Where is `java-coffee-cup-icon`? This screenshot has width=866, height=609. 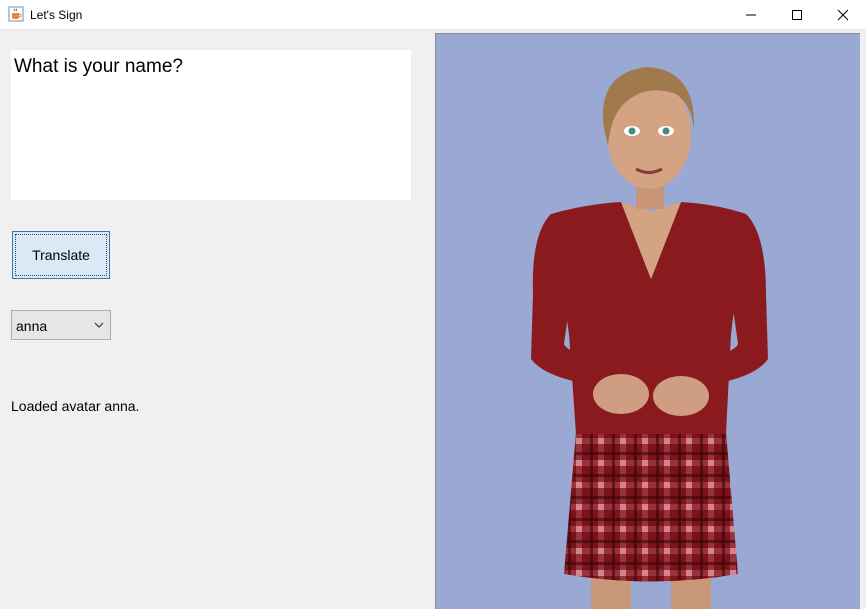 java-coffee-cup-icon is located at coordinates (16, 14).